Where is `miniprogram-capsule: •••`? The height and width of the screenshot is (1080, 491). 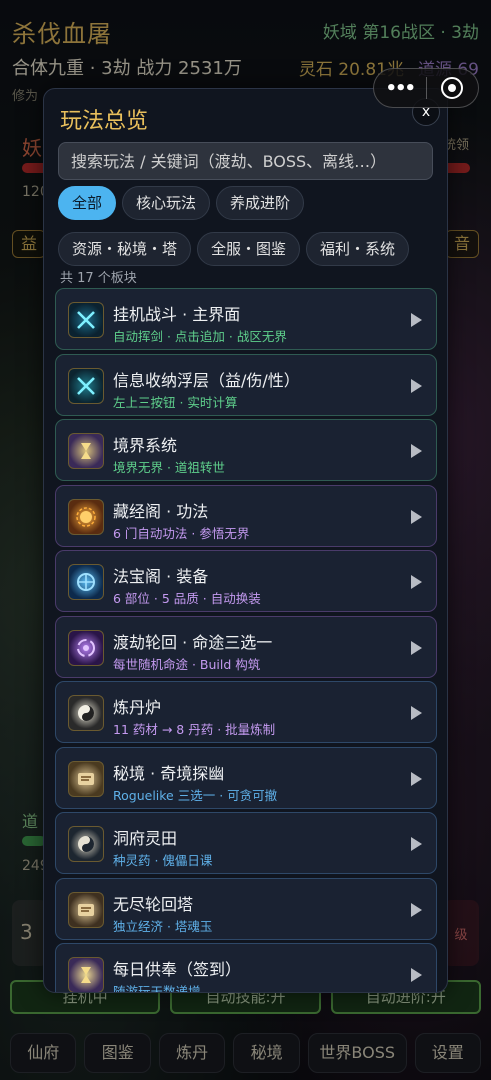 miniprogram-capsule: ••• is located at coordinates (426, 88).